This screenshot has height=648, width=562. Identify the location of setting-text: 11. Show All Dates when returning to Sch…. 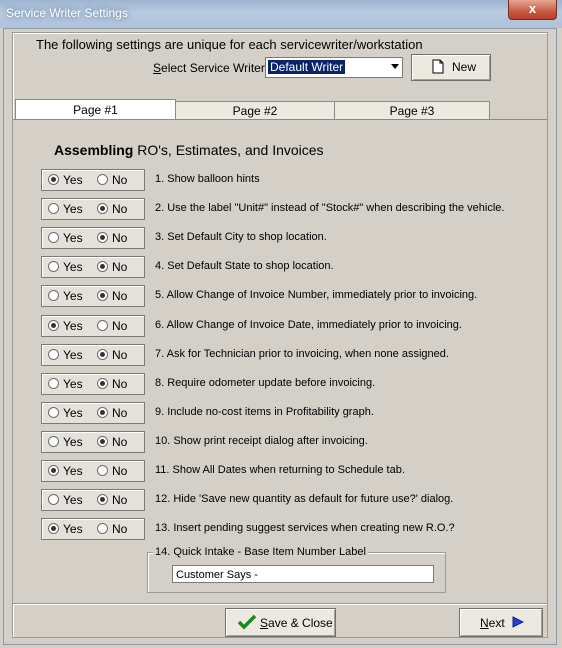
(280, 470).